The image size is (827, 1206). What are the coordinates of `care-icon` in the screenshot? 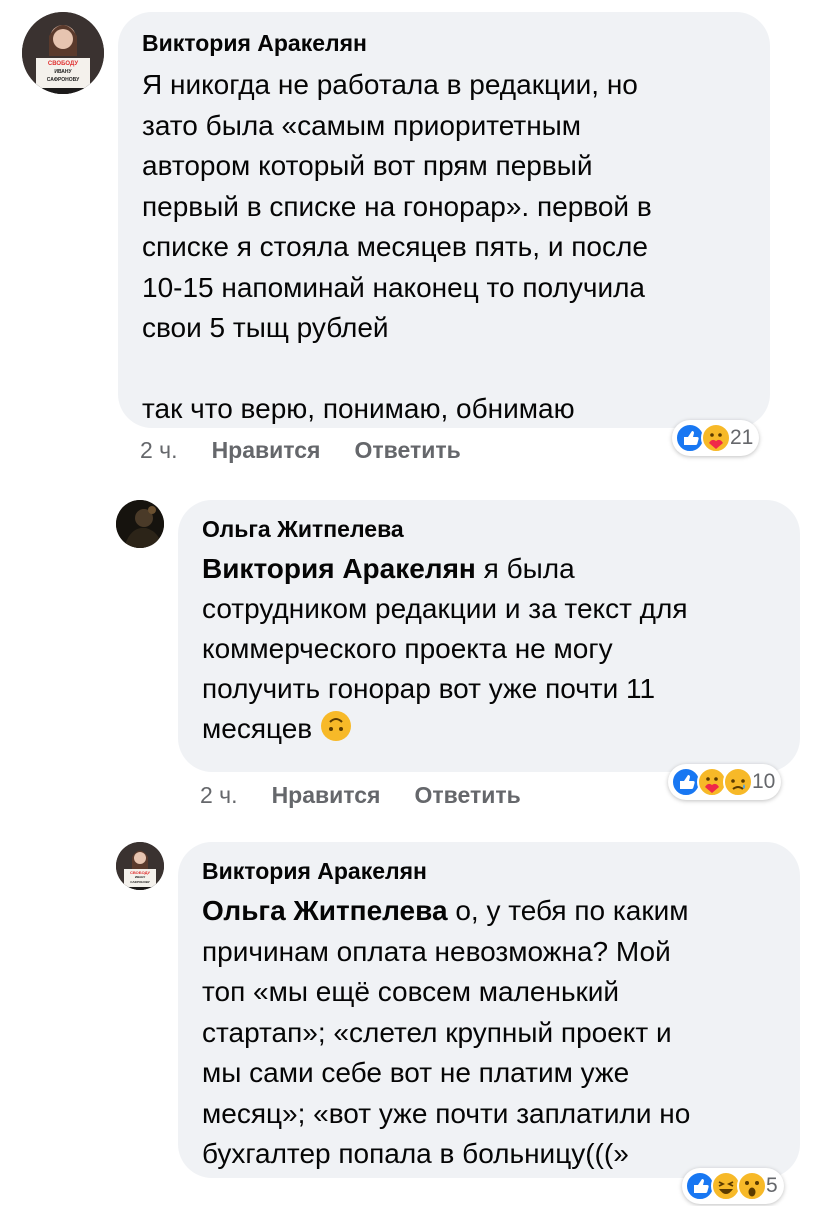 It's located at (716, 438).